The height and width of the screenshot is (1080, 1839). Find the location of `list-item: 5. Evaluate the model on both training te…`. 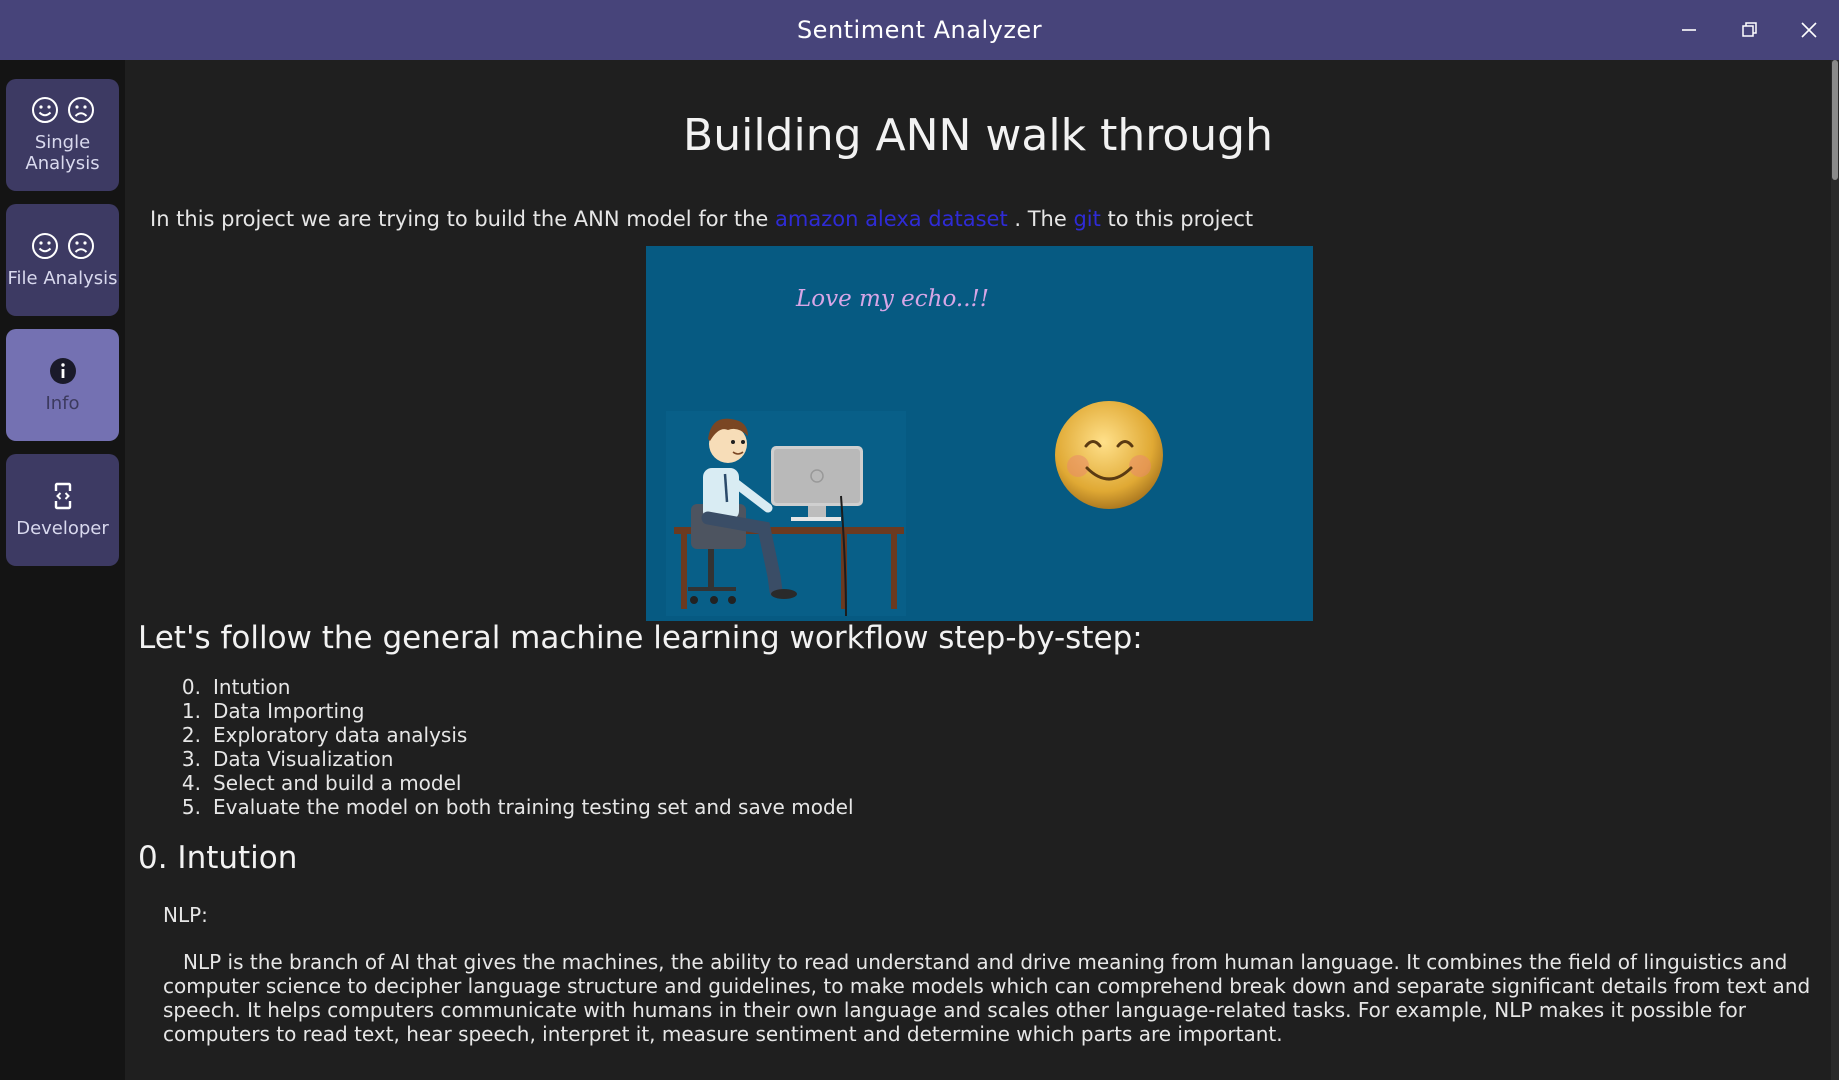

list-item: 5. Evaluate the model on both training te… is located at coordinates (517, 807).